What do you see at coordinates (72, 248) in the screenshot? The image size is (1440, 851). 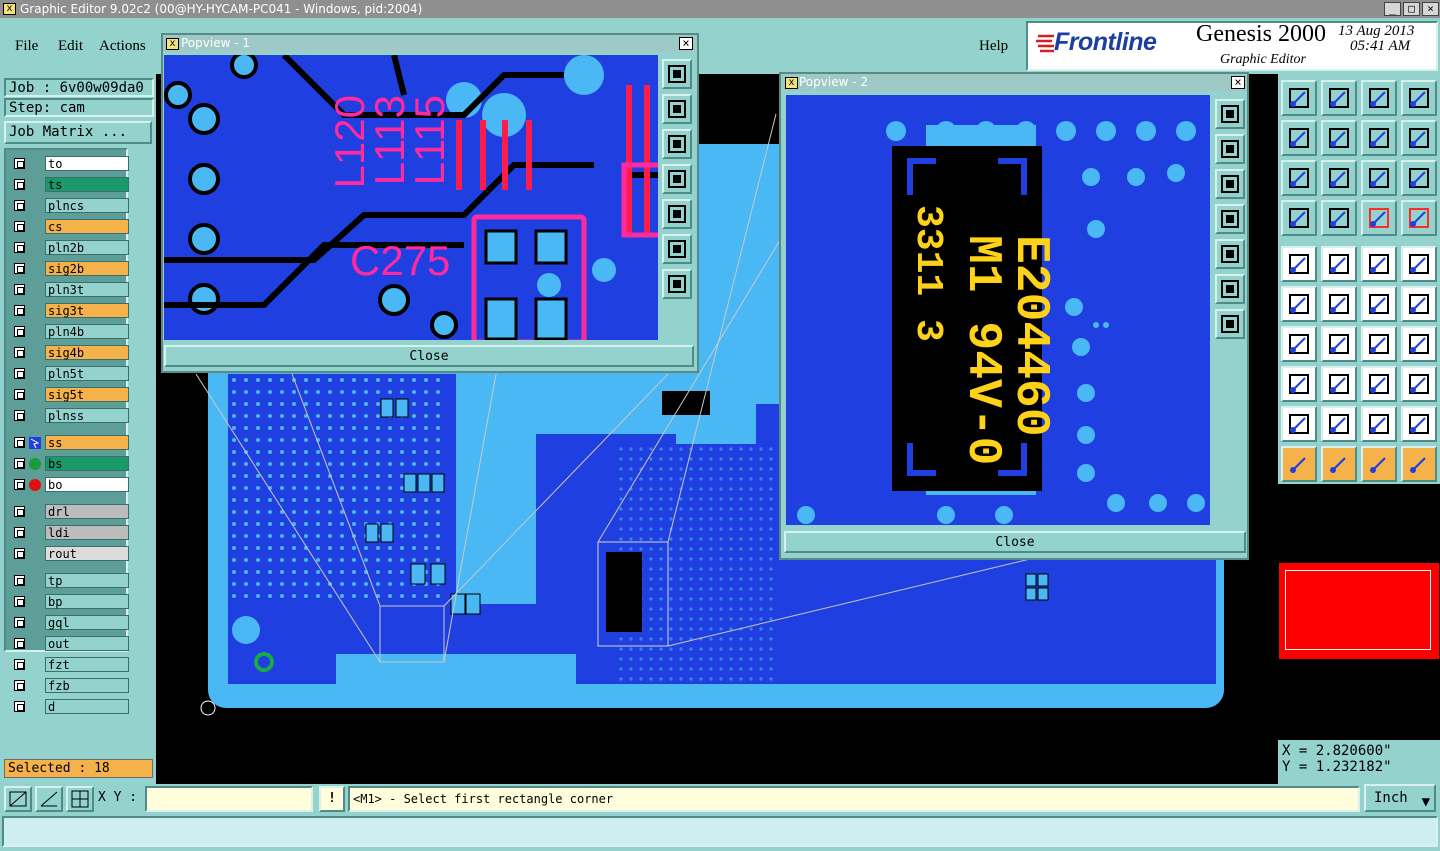 I see `layer-row-pln2b: pln2b` at bounding box center [72, 248].